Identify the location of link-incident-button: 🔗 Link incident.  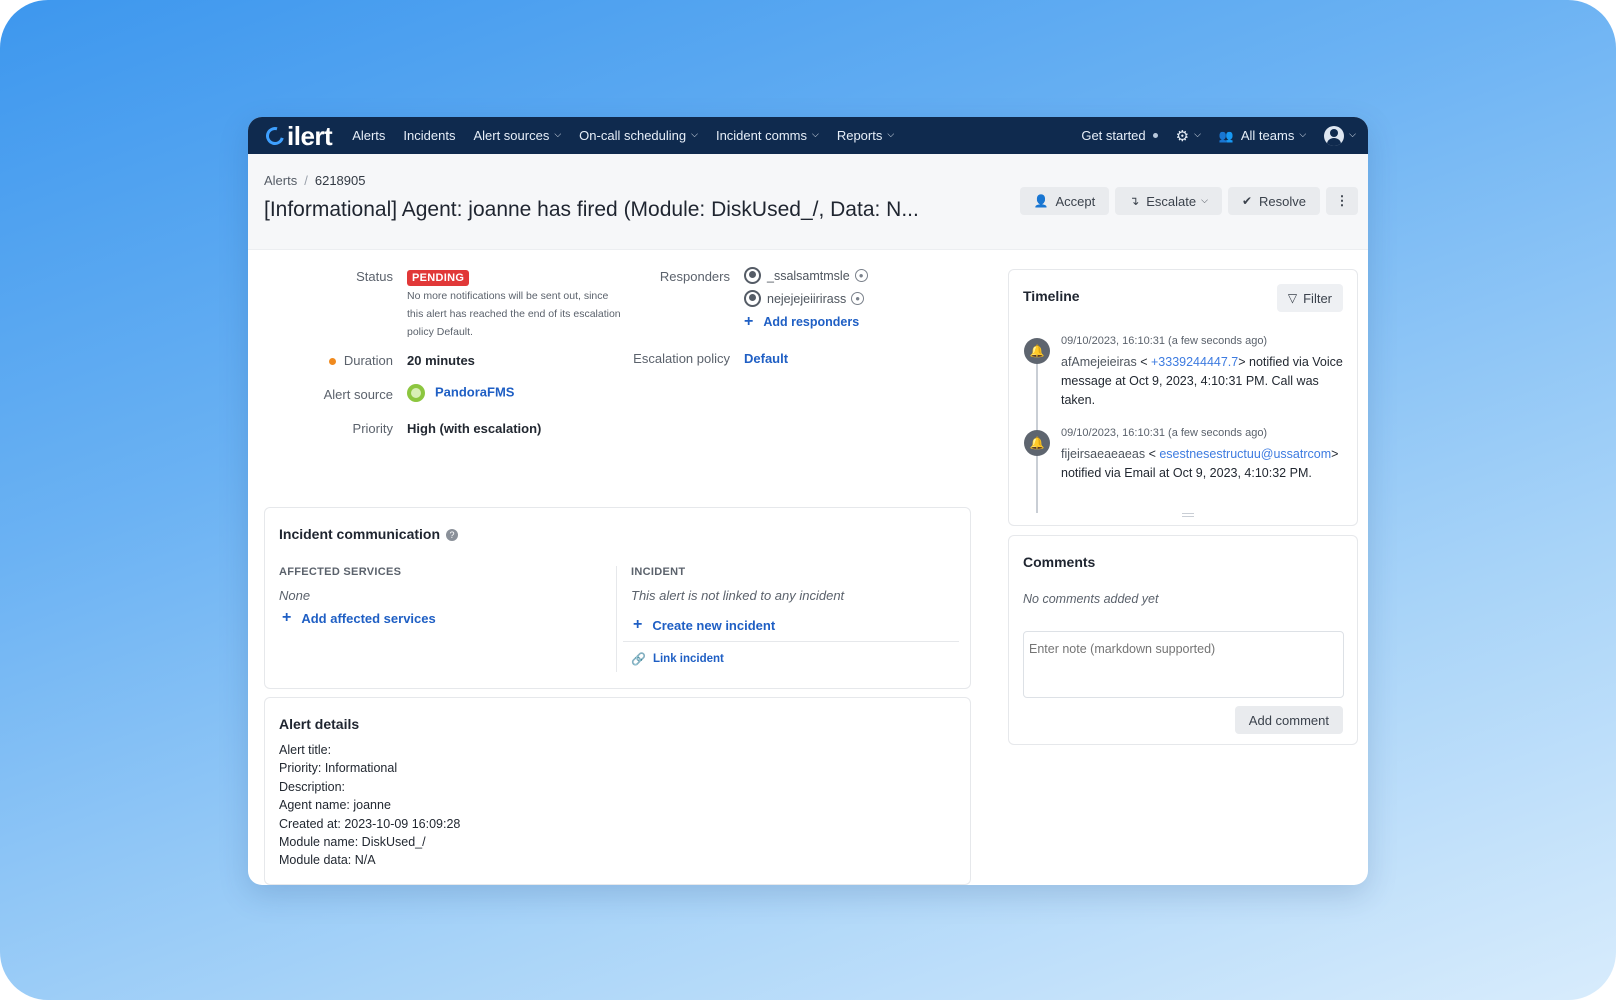
(677, 659).